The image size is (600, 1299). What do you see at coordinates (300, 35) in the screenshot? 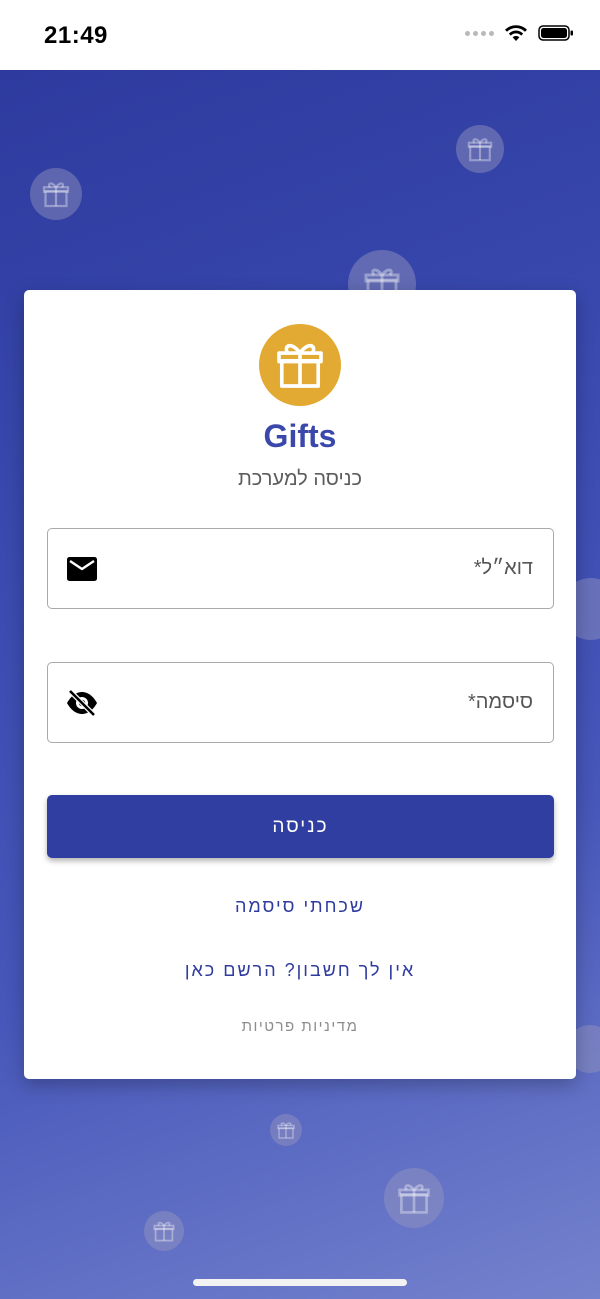
I see `status-bar: 21:49` at bounding box center [300, 35].